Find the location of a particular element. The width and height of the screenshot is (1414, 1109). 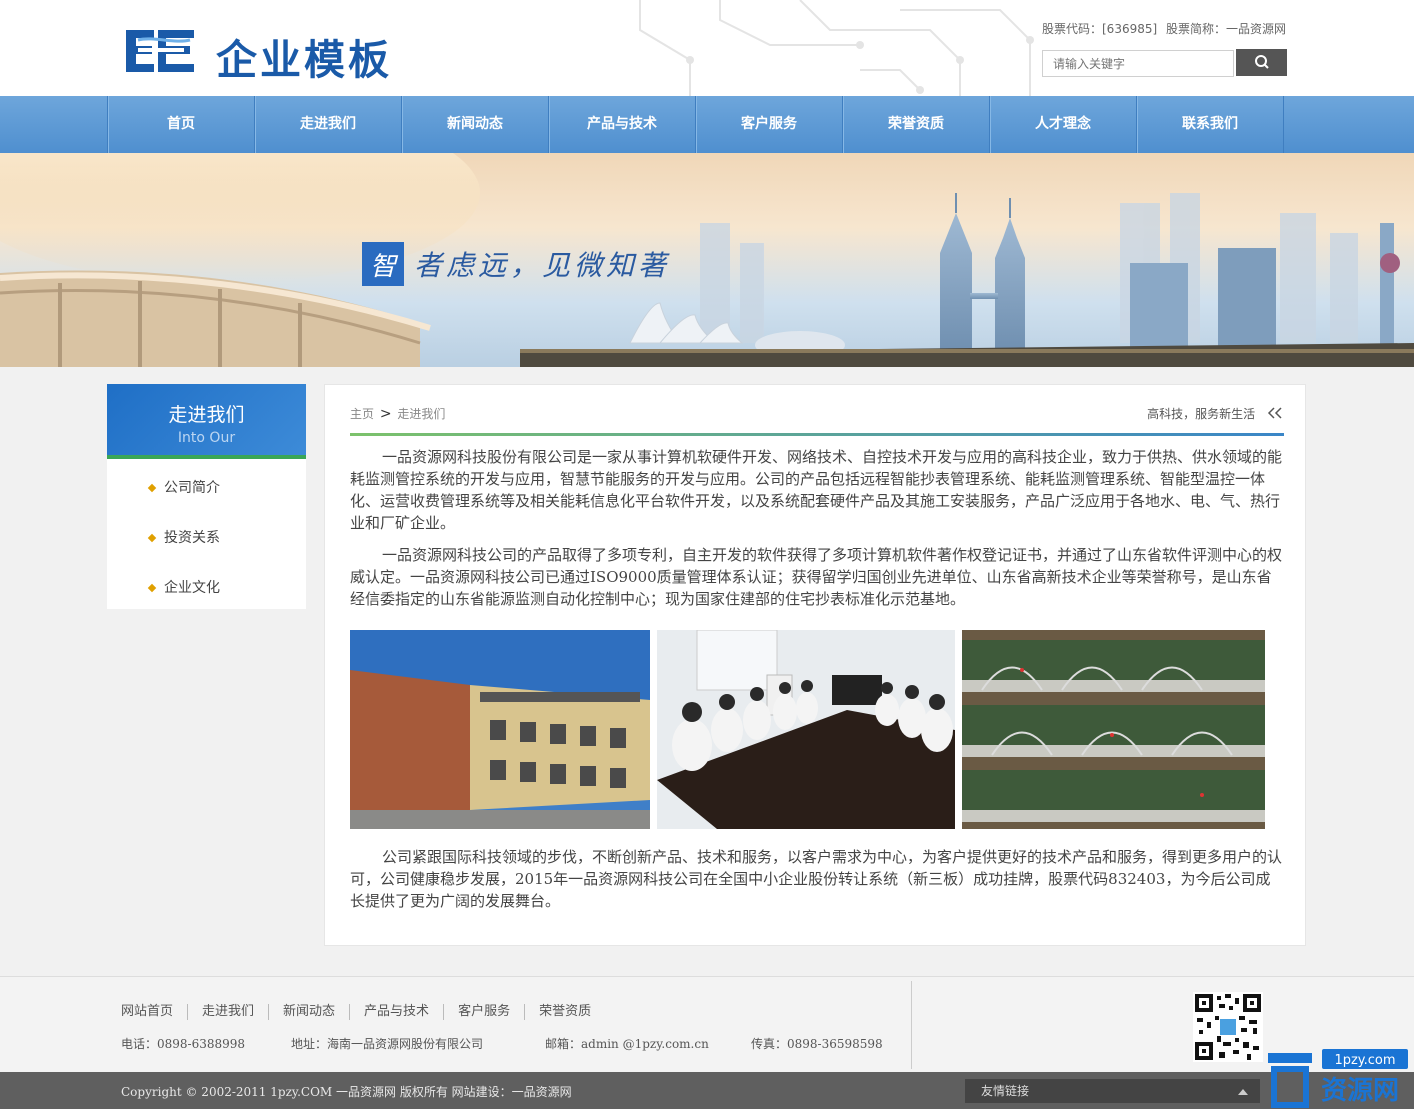

tagline-text: 高科技，服务新生活 is located at coordinates (1201, 414).